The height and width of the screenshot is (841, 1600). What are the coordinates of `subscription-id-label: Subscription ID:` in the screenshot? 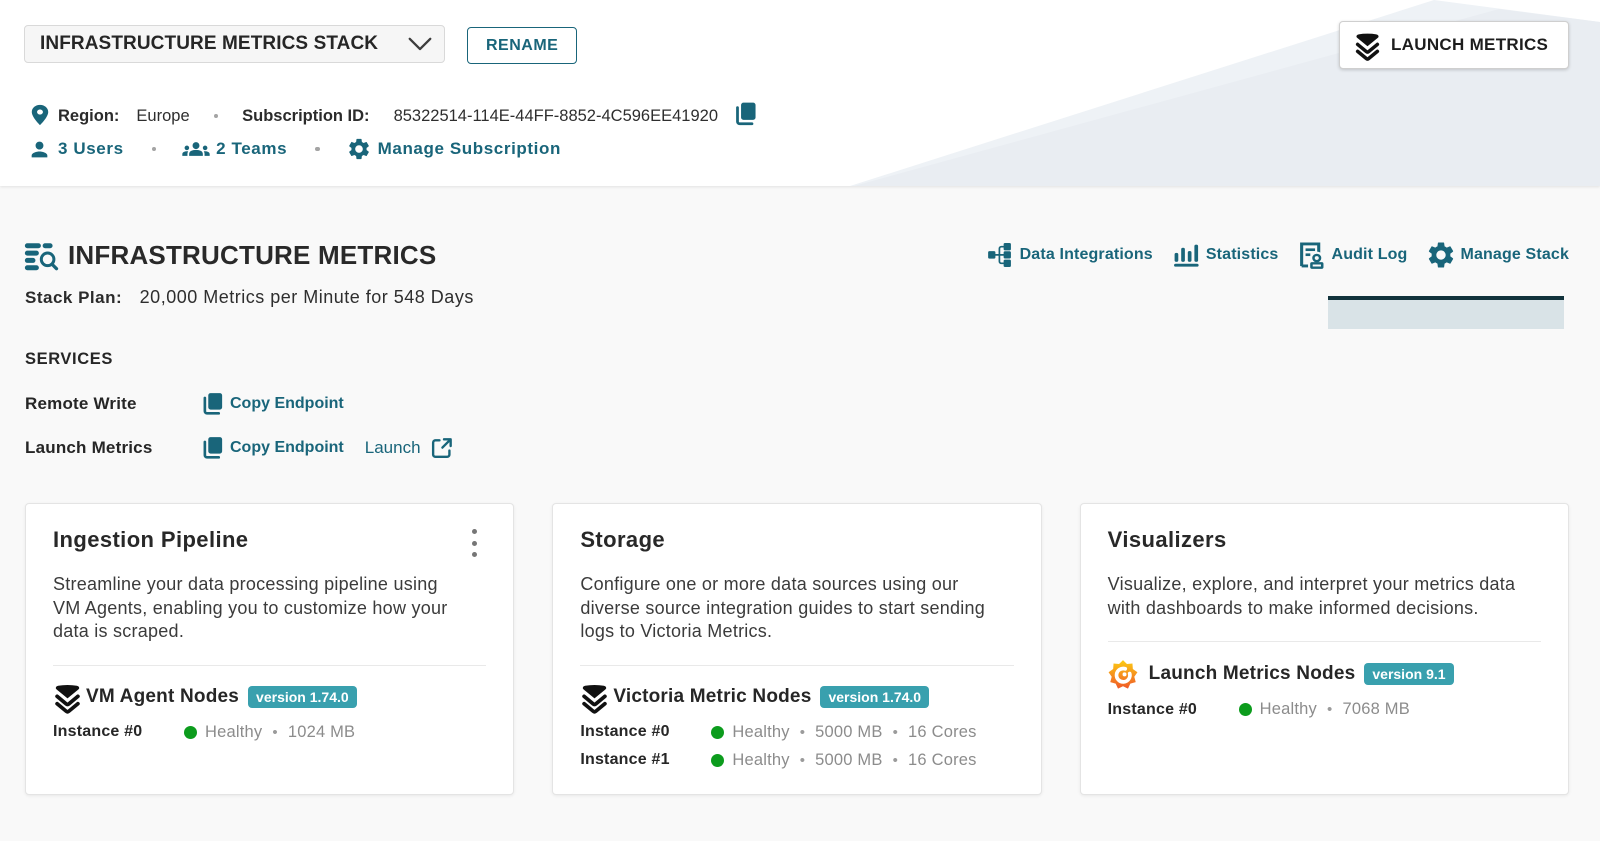 It's located at (306, 115).